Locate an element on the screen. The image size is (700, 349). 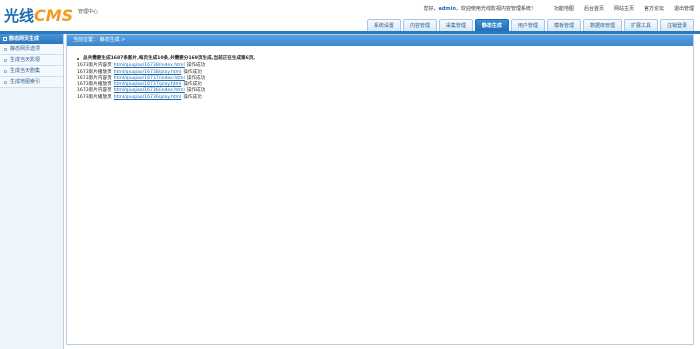
tab-collect: 采集管理 is located at coordinates (455, 25).